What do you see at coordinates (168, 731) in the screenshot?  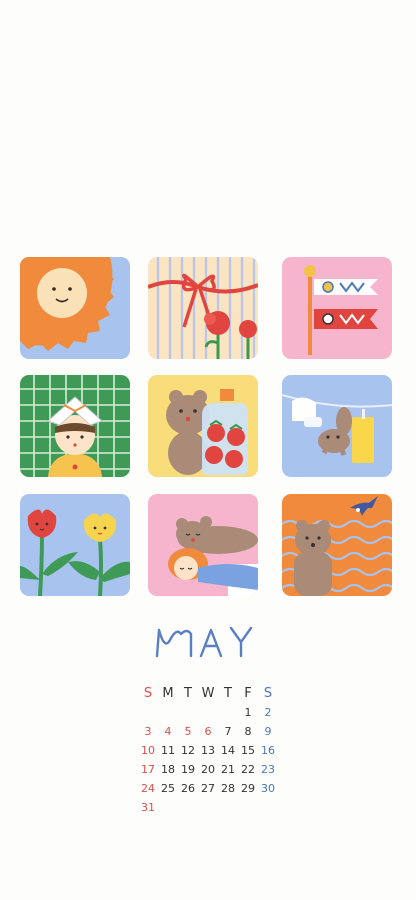 I see `calendar-day: 4` at bounding box center [168, 731].